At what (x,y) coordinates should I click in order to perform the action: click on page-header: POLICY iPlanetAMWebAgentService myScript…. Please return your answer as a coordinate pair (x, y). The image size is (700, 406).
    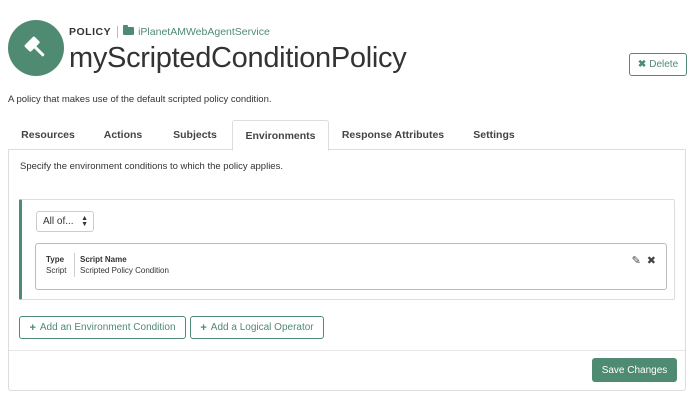
    Looking at the image, I should click on (350, 50).